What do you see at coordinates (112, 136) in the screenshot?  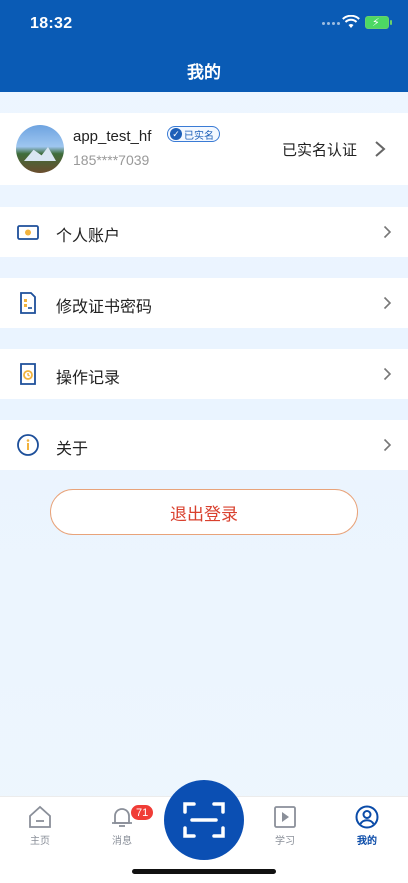 I see `username: app_test_hf` at bounding box center [112, 136].